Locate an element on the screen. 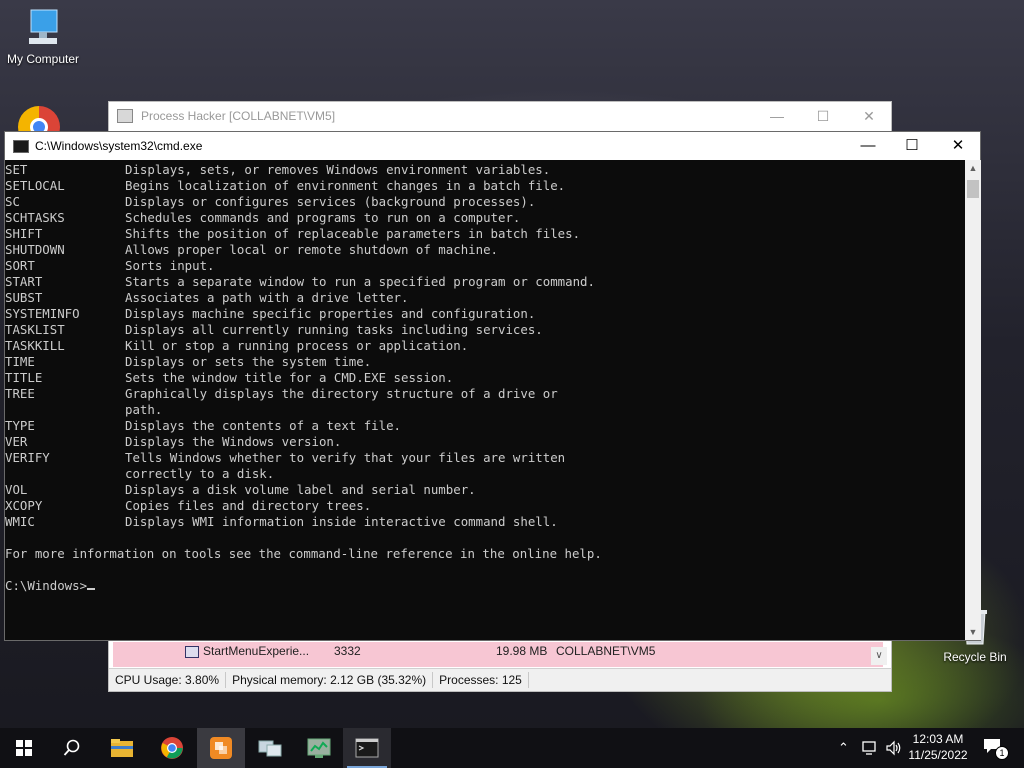 The height and width of the screenshot is (768, 1024). process-memory: 19.98 MB is located at coordinates (522, 651).